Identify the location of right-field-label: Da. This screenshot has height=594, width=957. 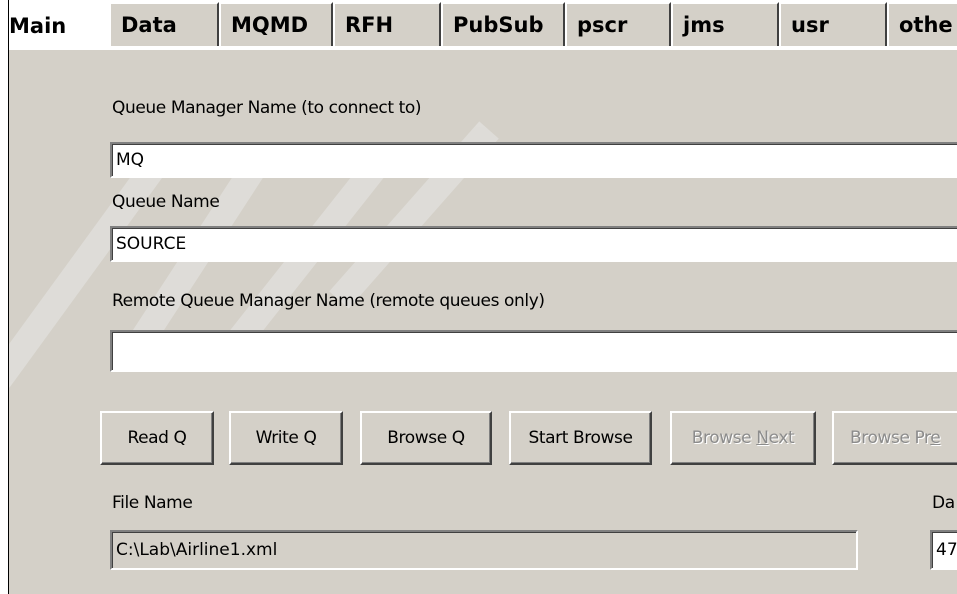
(943, 503).